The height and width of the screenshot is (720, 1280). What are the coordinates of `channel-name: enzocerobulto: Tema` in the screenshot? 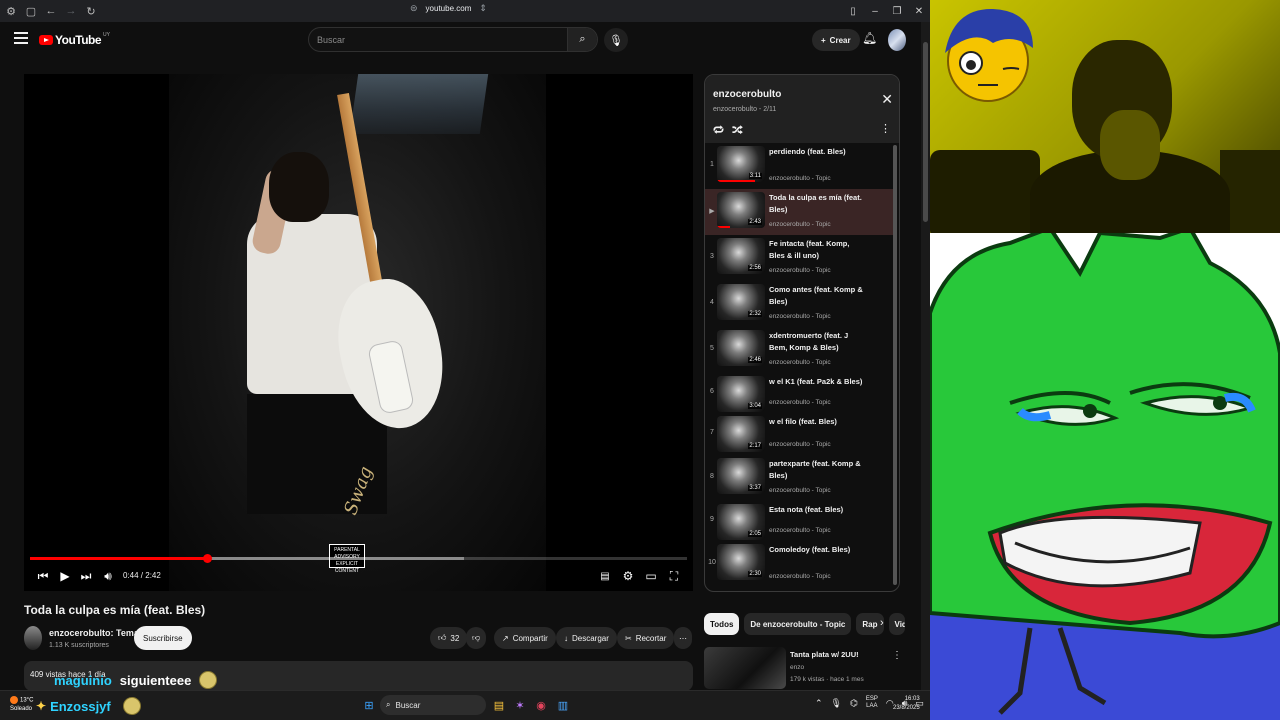 It's located at (94, 633).